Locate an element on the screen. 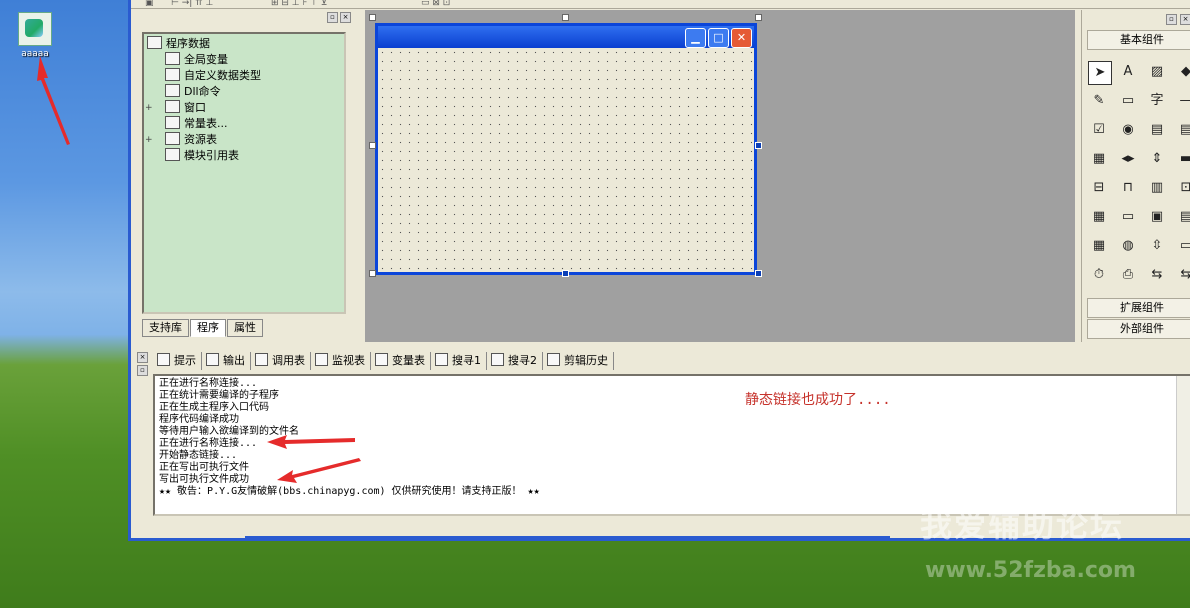 This screenshot has width=1190, height=608. combobox-icon: ▤ is located at coordinates (1182, 130).